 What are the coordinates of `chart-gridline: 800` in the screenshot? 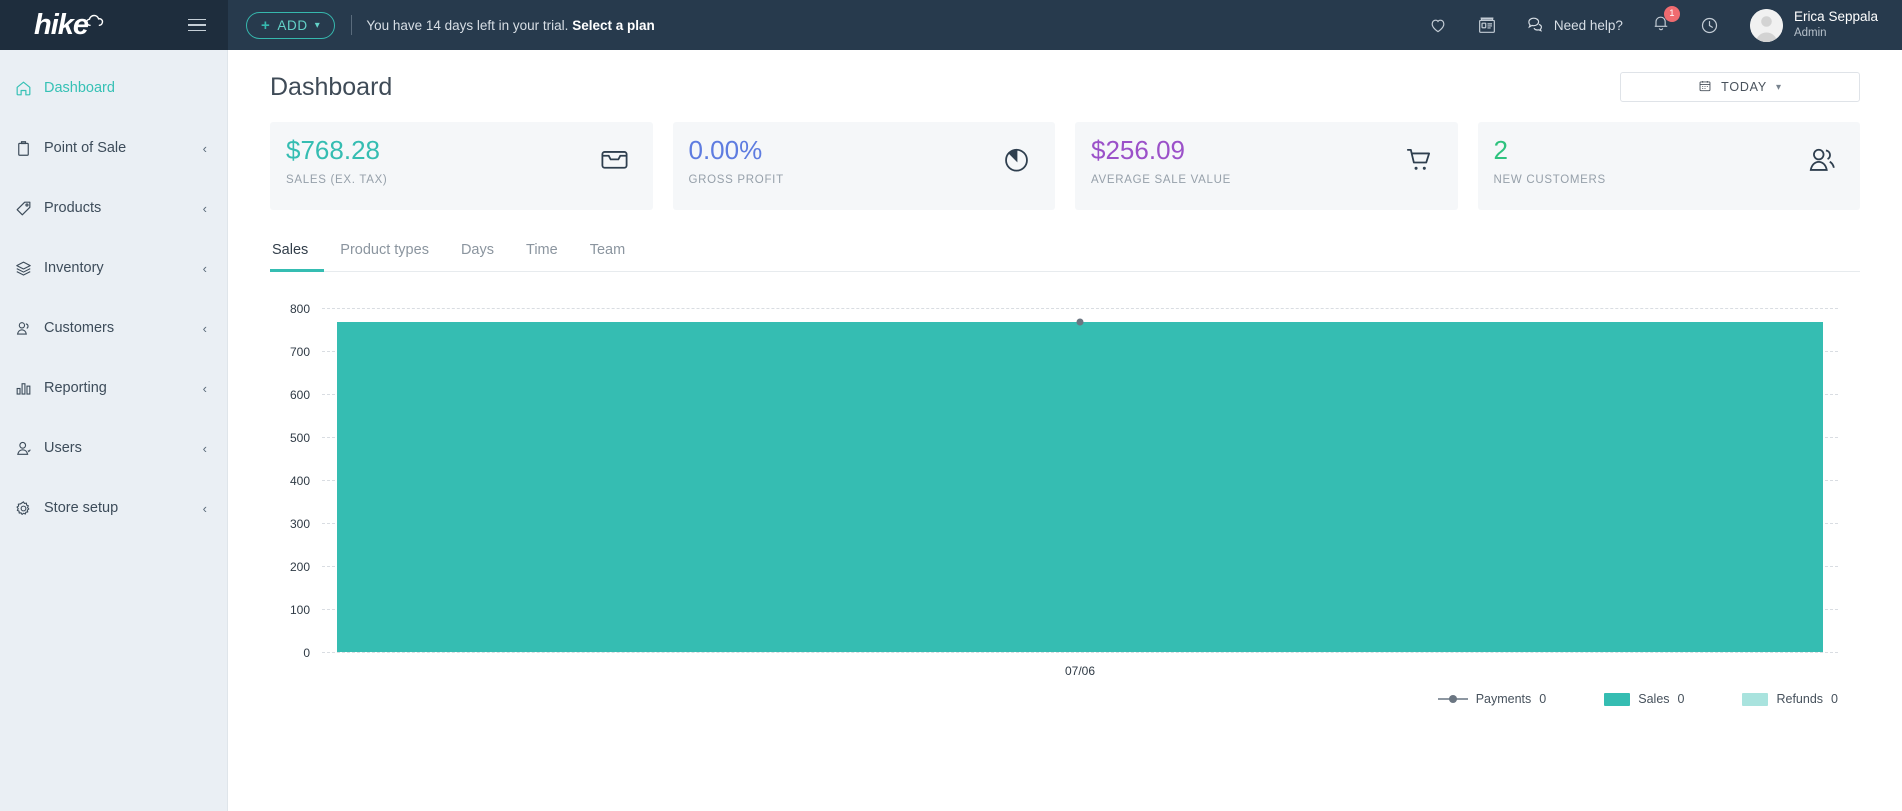 It's located at (1064, 309).